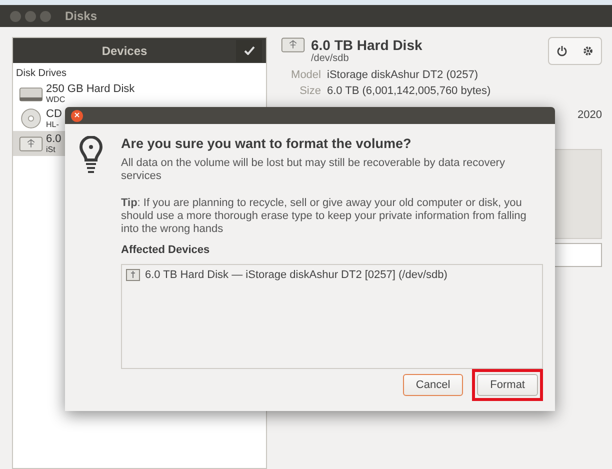 The height and width of the screenshot is (469, 612). I want to click on device-model: iSt, so click(51, 149).